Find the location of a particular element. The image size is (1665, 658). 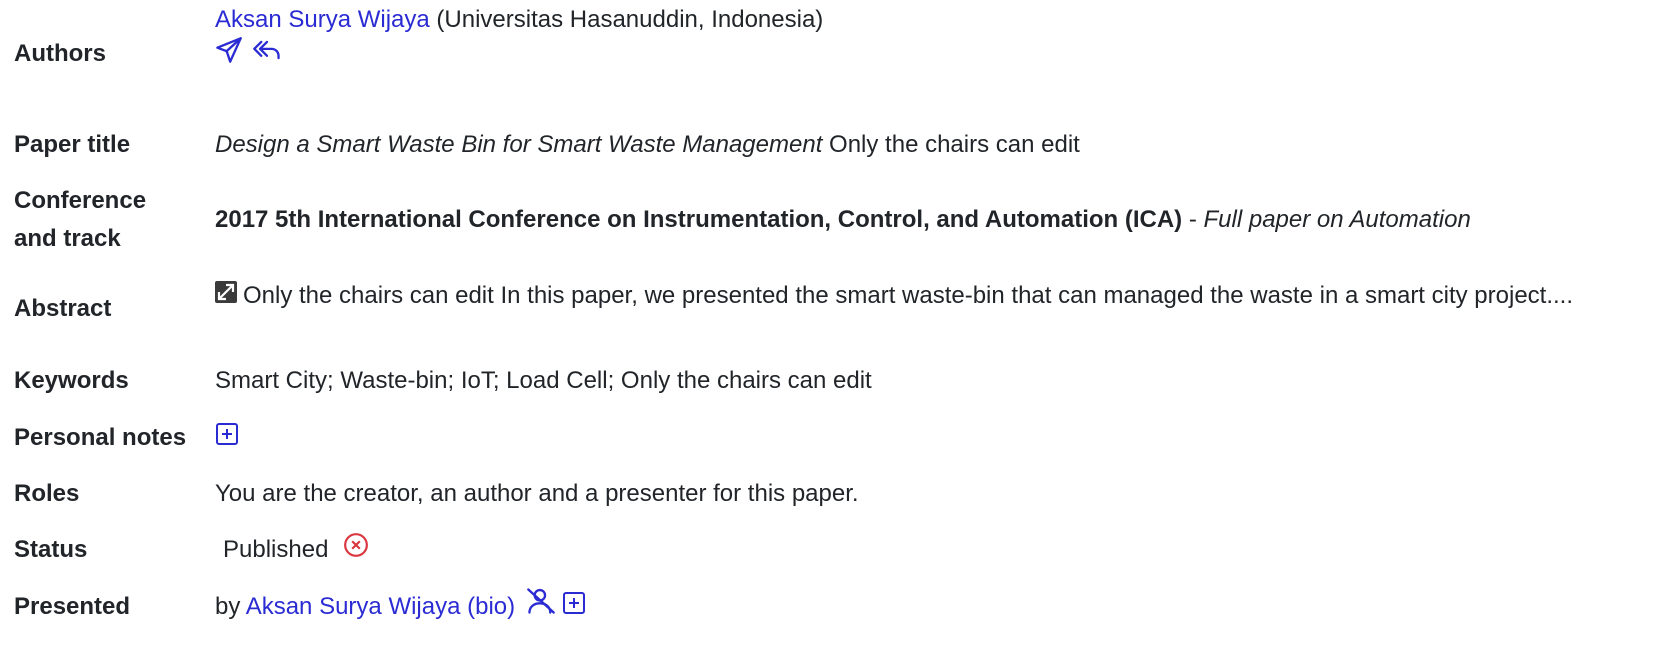

keywords-text: Smart City; Waste-bin; IoT; Load Cell; is located at coordinates (415, 380).